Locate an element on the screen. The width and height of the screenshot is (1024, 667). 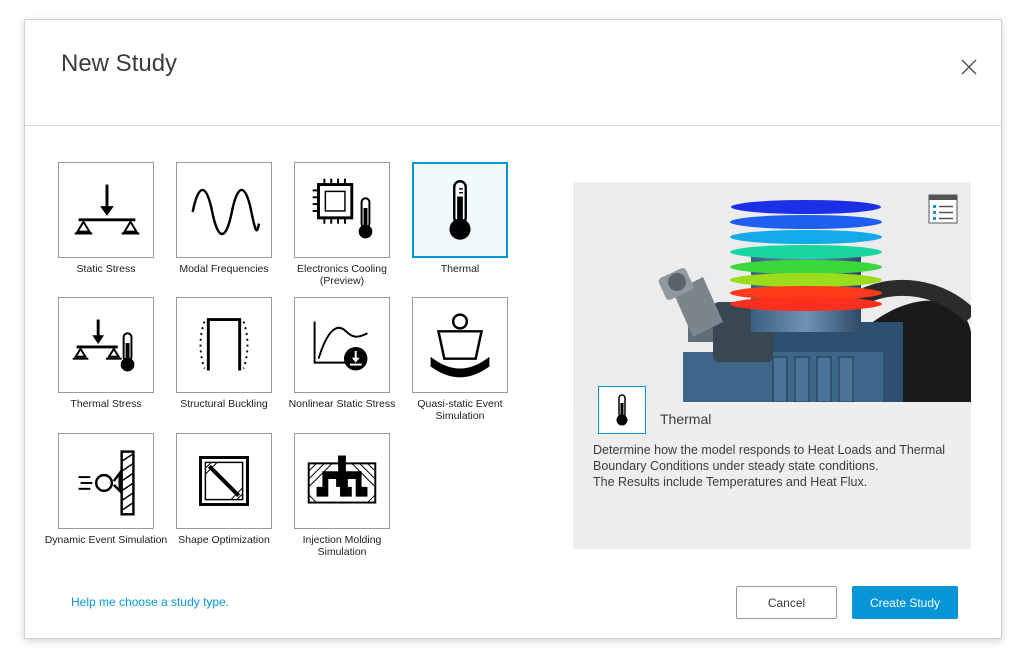
study-type-label: Quasi-static Event Simulation is located at coordinates (460, 410).